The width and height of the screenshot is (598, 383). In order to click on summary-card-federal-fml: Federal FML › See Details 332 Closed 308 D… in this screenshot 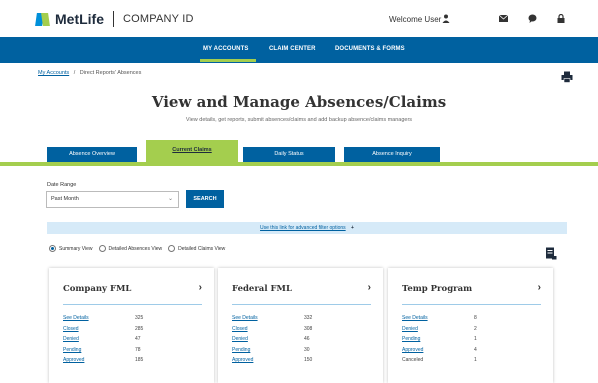, I will do `click(300, 325)`.